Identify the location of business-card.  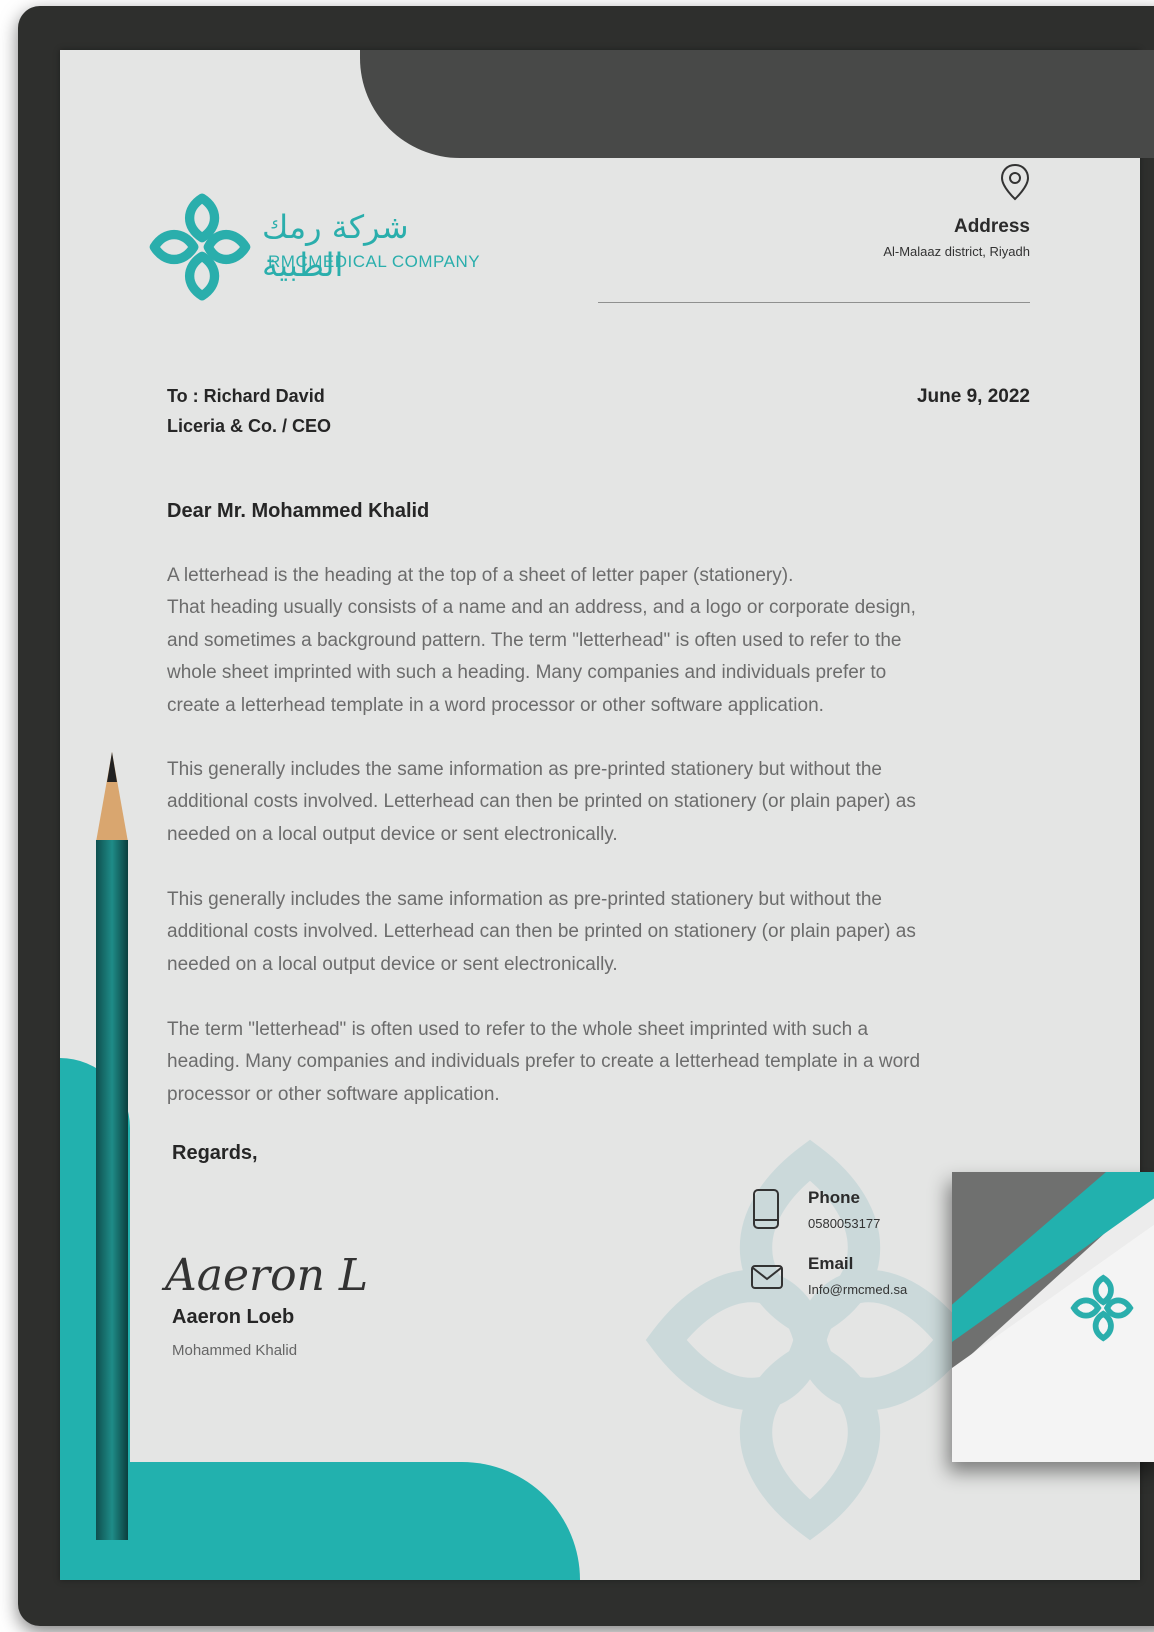
(1053, 1317).